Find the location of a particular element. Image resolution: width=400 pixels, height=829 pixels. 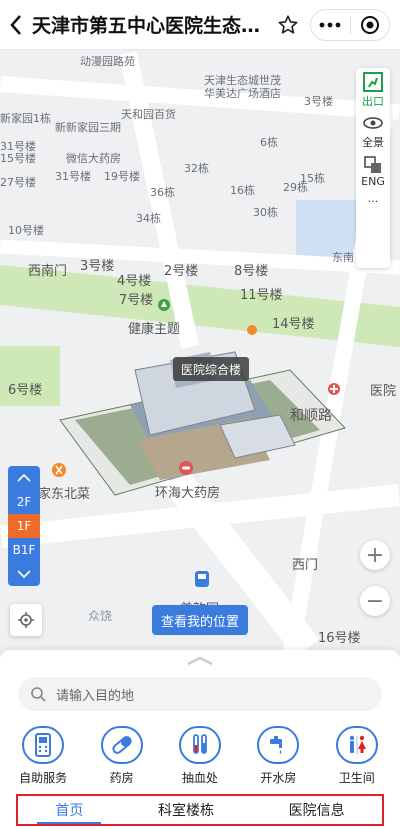

map-label: 8号楼 is located at coordinates (251, 271).